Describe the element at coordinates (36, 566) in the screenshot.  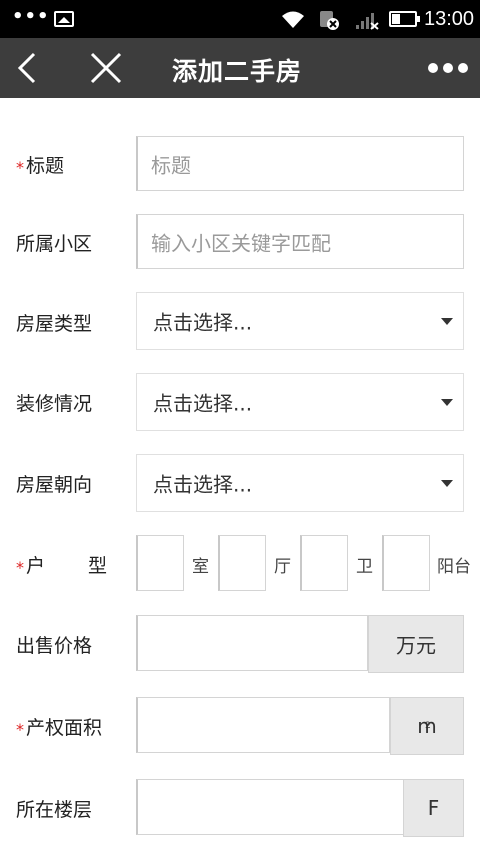
I see `layout-label-a: 户` at that location.